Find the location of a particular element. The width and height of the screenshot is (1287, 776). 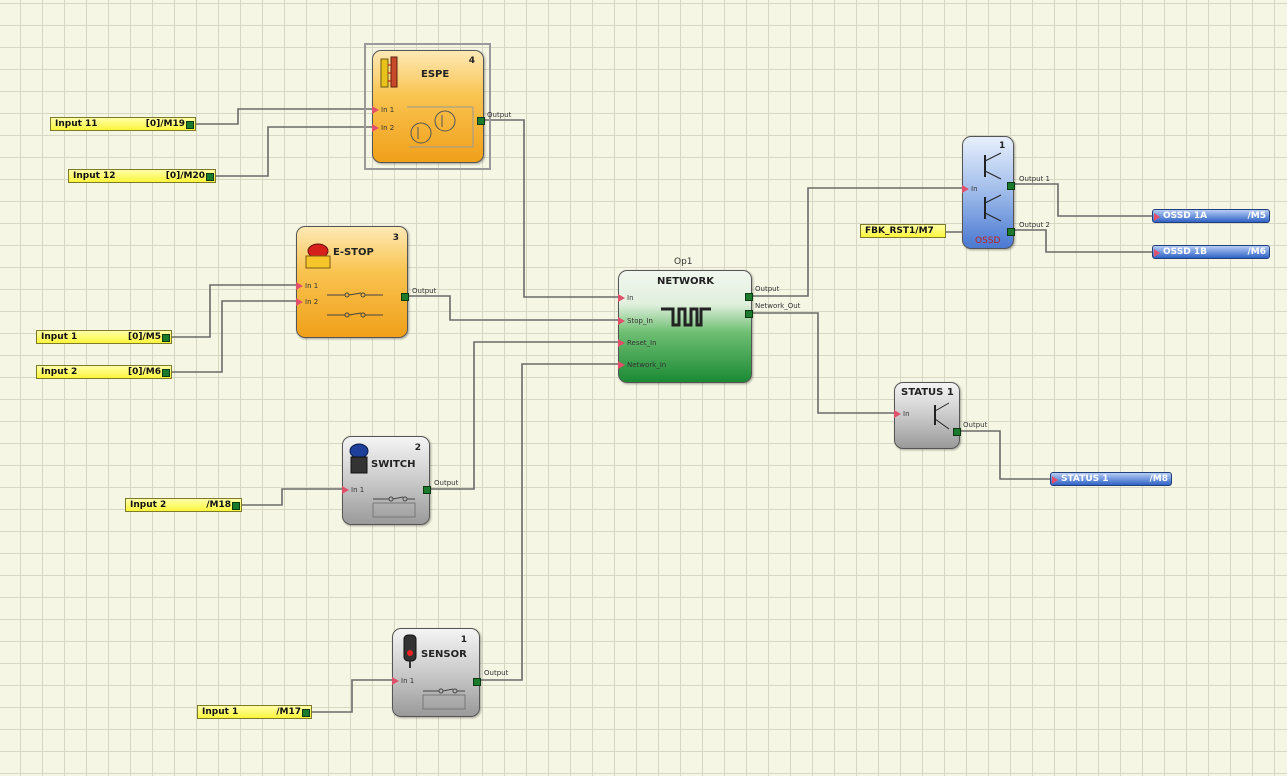

output-code: /M8 is located at coordinates (1158, 479).